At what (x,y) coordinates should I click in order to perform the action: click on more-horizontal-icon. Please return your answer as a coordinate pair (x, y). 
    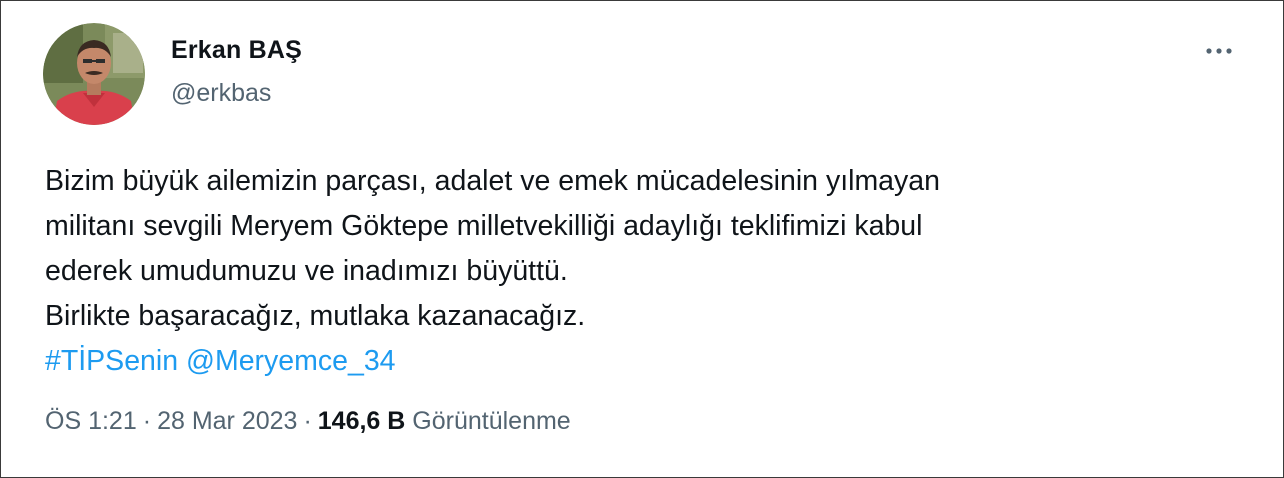
    Looking at the image, I should click on (1219, 51).